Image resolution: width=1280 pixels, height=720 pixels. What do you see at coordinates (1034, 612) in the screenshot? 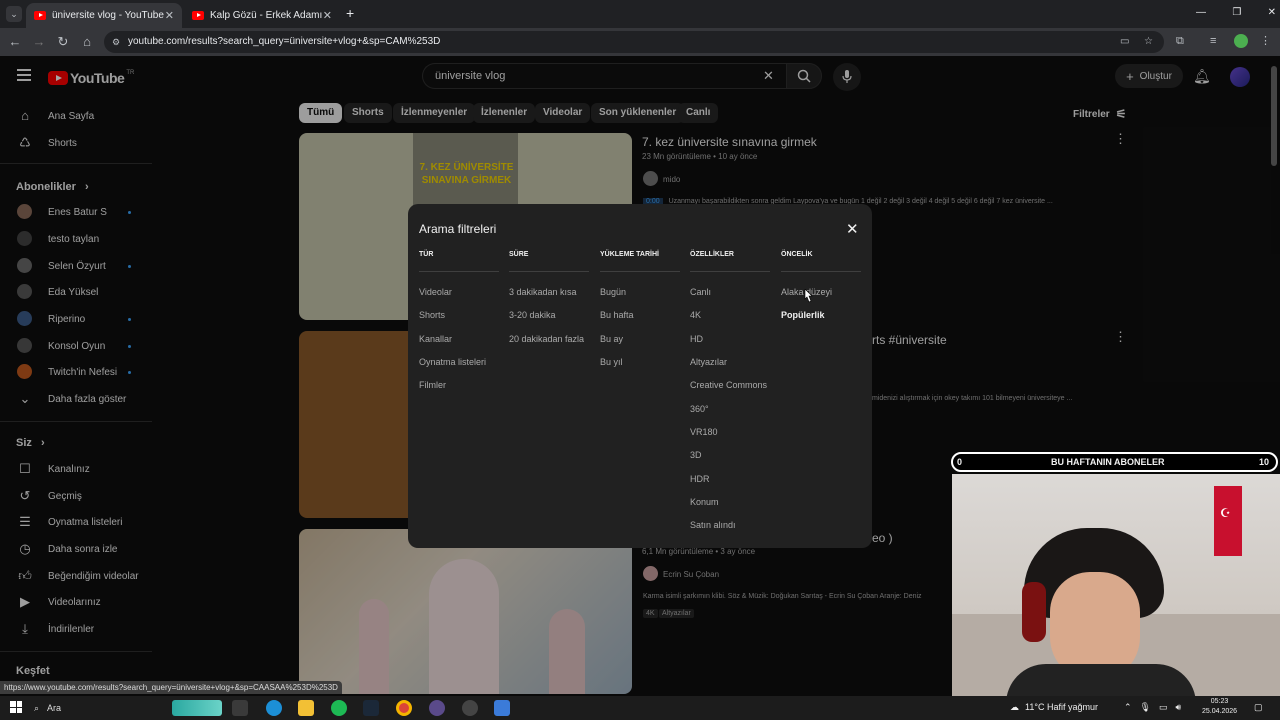
I see `headphones-left` at bounding box center [1034, 612].